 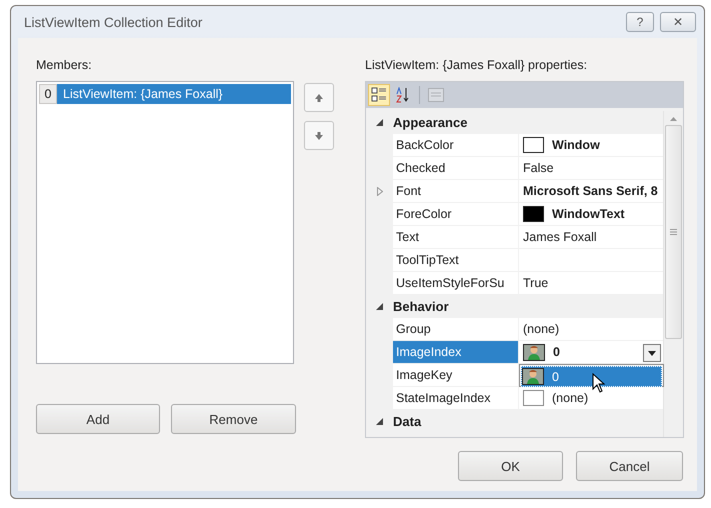 I want to click on dropdown-option: 0, so click(x=591, y=376).